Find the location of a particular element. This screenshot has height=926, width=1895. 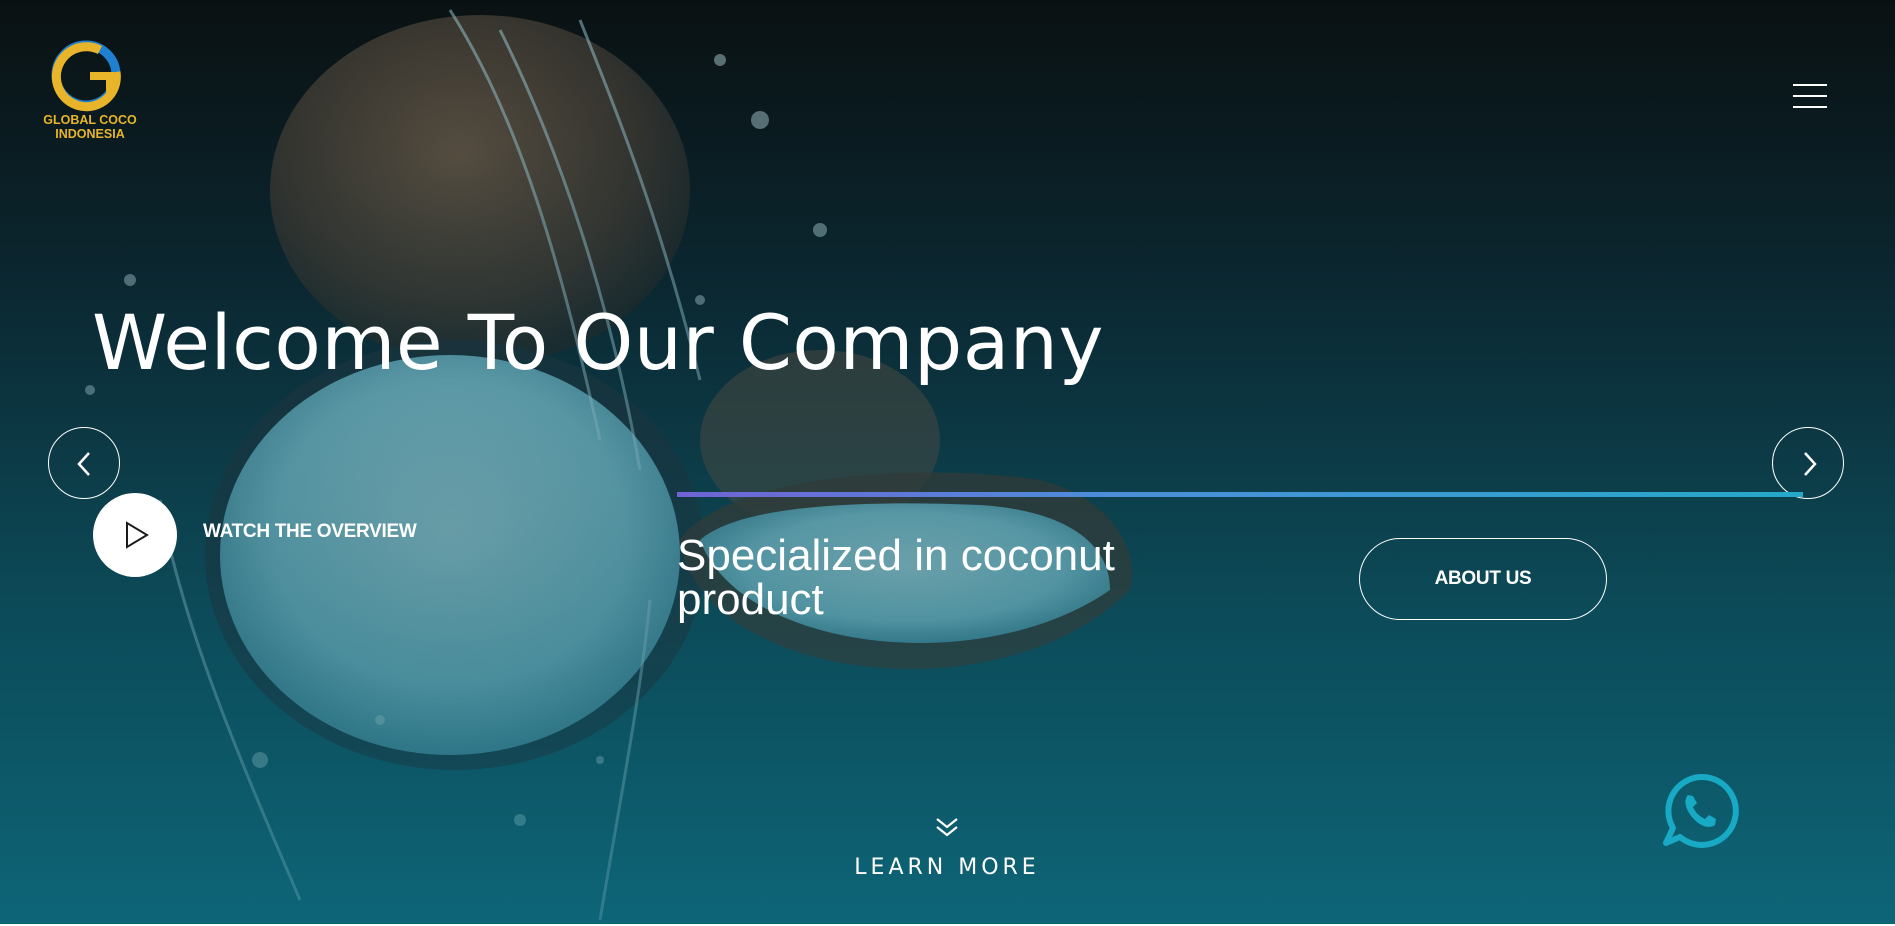

chevron-right-icon is located at coordinates (1810, 464).